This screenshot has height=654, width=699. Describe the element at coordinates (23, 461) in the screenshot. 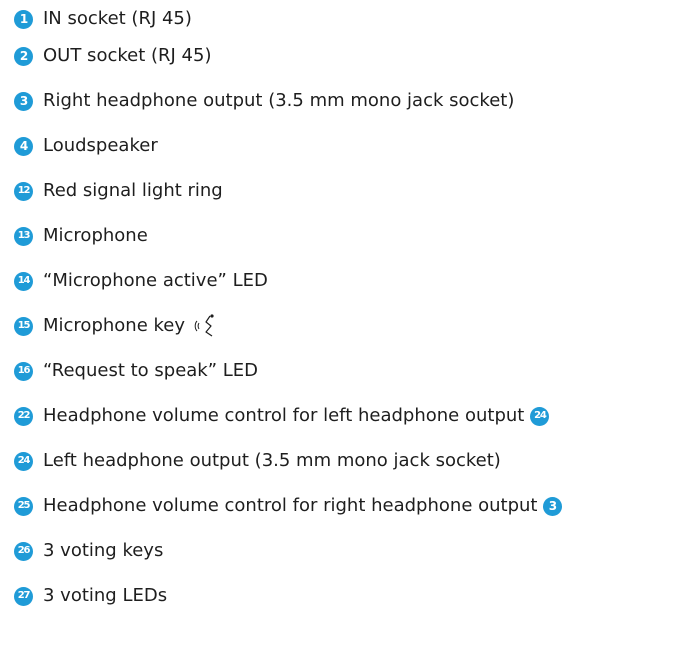

I see `number-badge: 24` at that location.